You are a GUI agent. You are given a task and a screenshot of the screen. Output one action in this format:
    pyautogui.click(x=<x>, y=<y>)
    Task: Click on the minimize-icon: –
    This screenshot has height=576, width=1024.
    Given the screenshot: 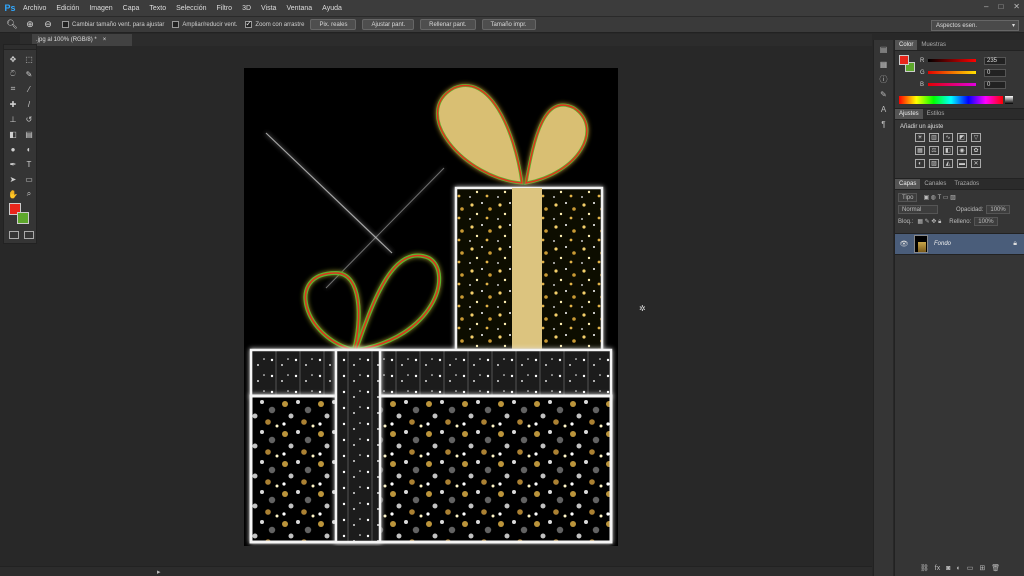 What is the action you would take?
    pyautogui.click(x=986, y=6)
    